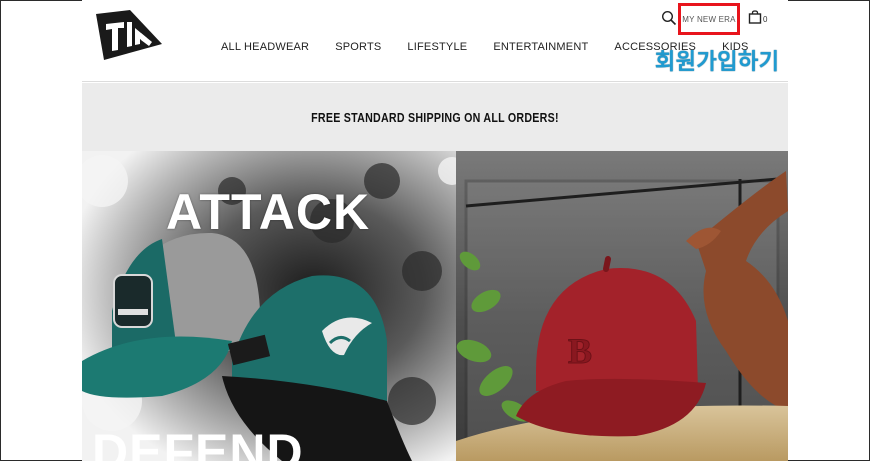  I want to click on signup-annotation-label: 회원가입하기, so click(717, 62).